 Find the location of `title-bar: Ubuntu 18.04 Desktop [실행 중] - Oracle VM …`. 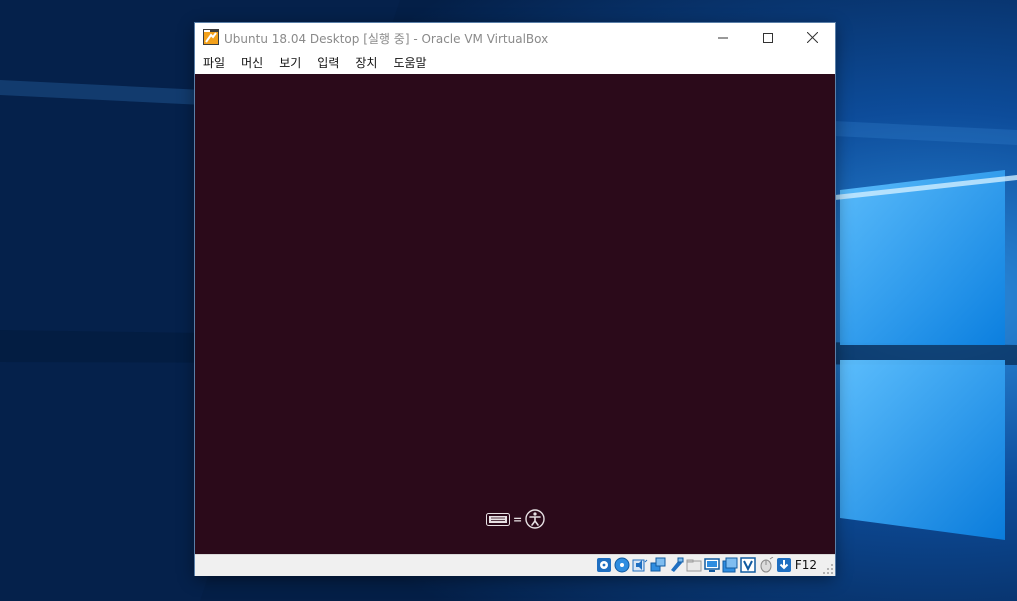

title-bar: Ubuntu 18.04 Desktop [실행 중] - Oracle VM … is located at coordinates (515, 37).